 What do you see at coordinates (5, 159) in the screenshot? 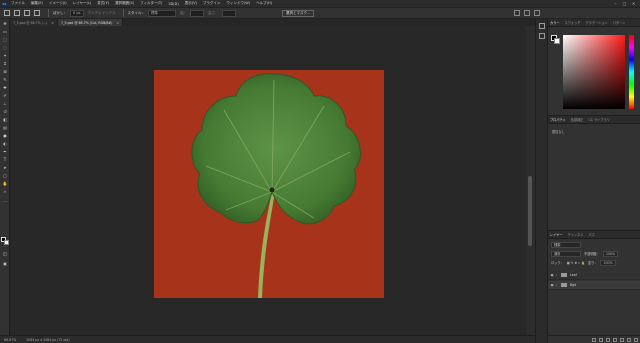
I see `type-tool-icon: T` at bounding box center [5, 159].